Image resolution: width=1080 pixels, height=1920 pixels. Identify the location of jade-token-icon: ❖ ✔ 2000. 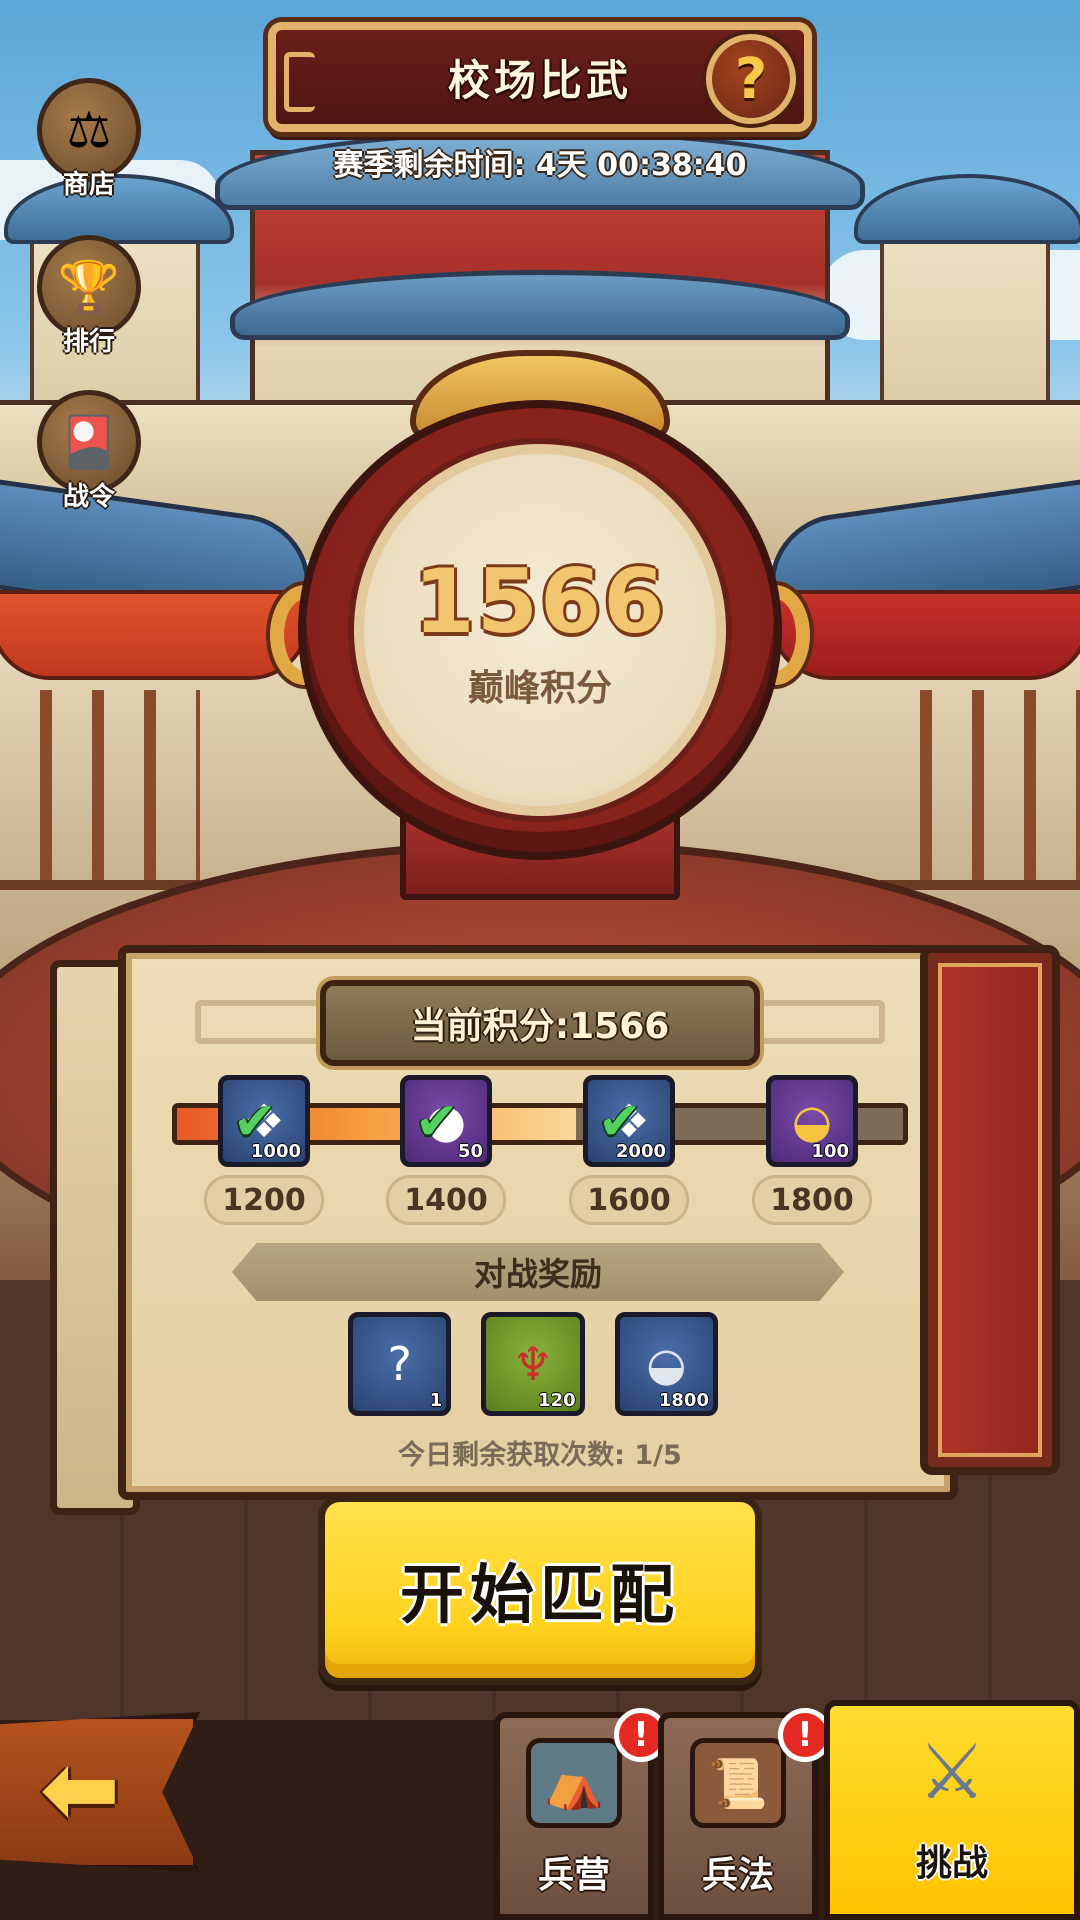
(629, 1121).